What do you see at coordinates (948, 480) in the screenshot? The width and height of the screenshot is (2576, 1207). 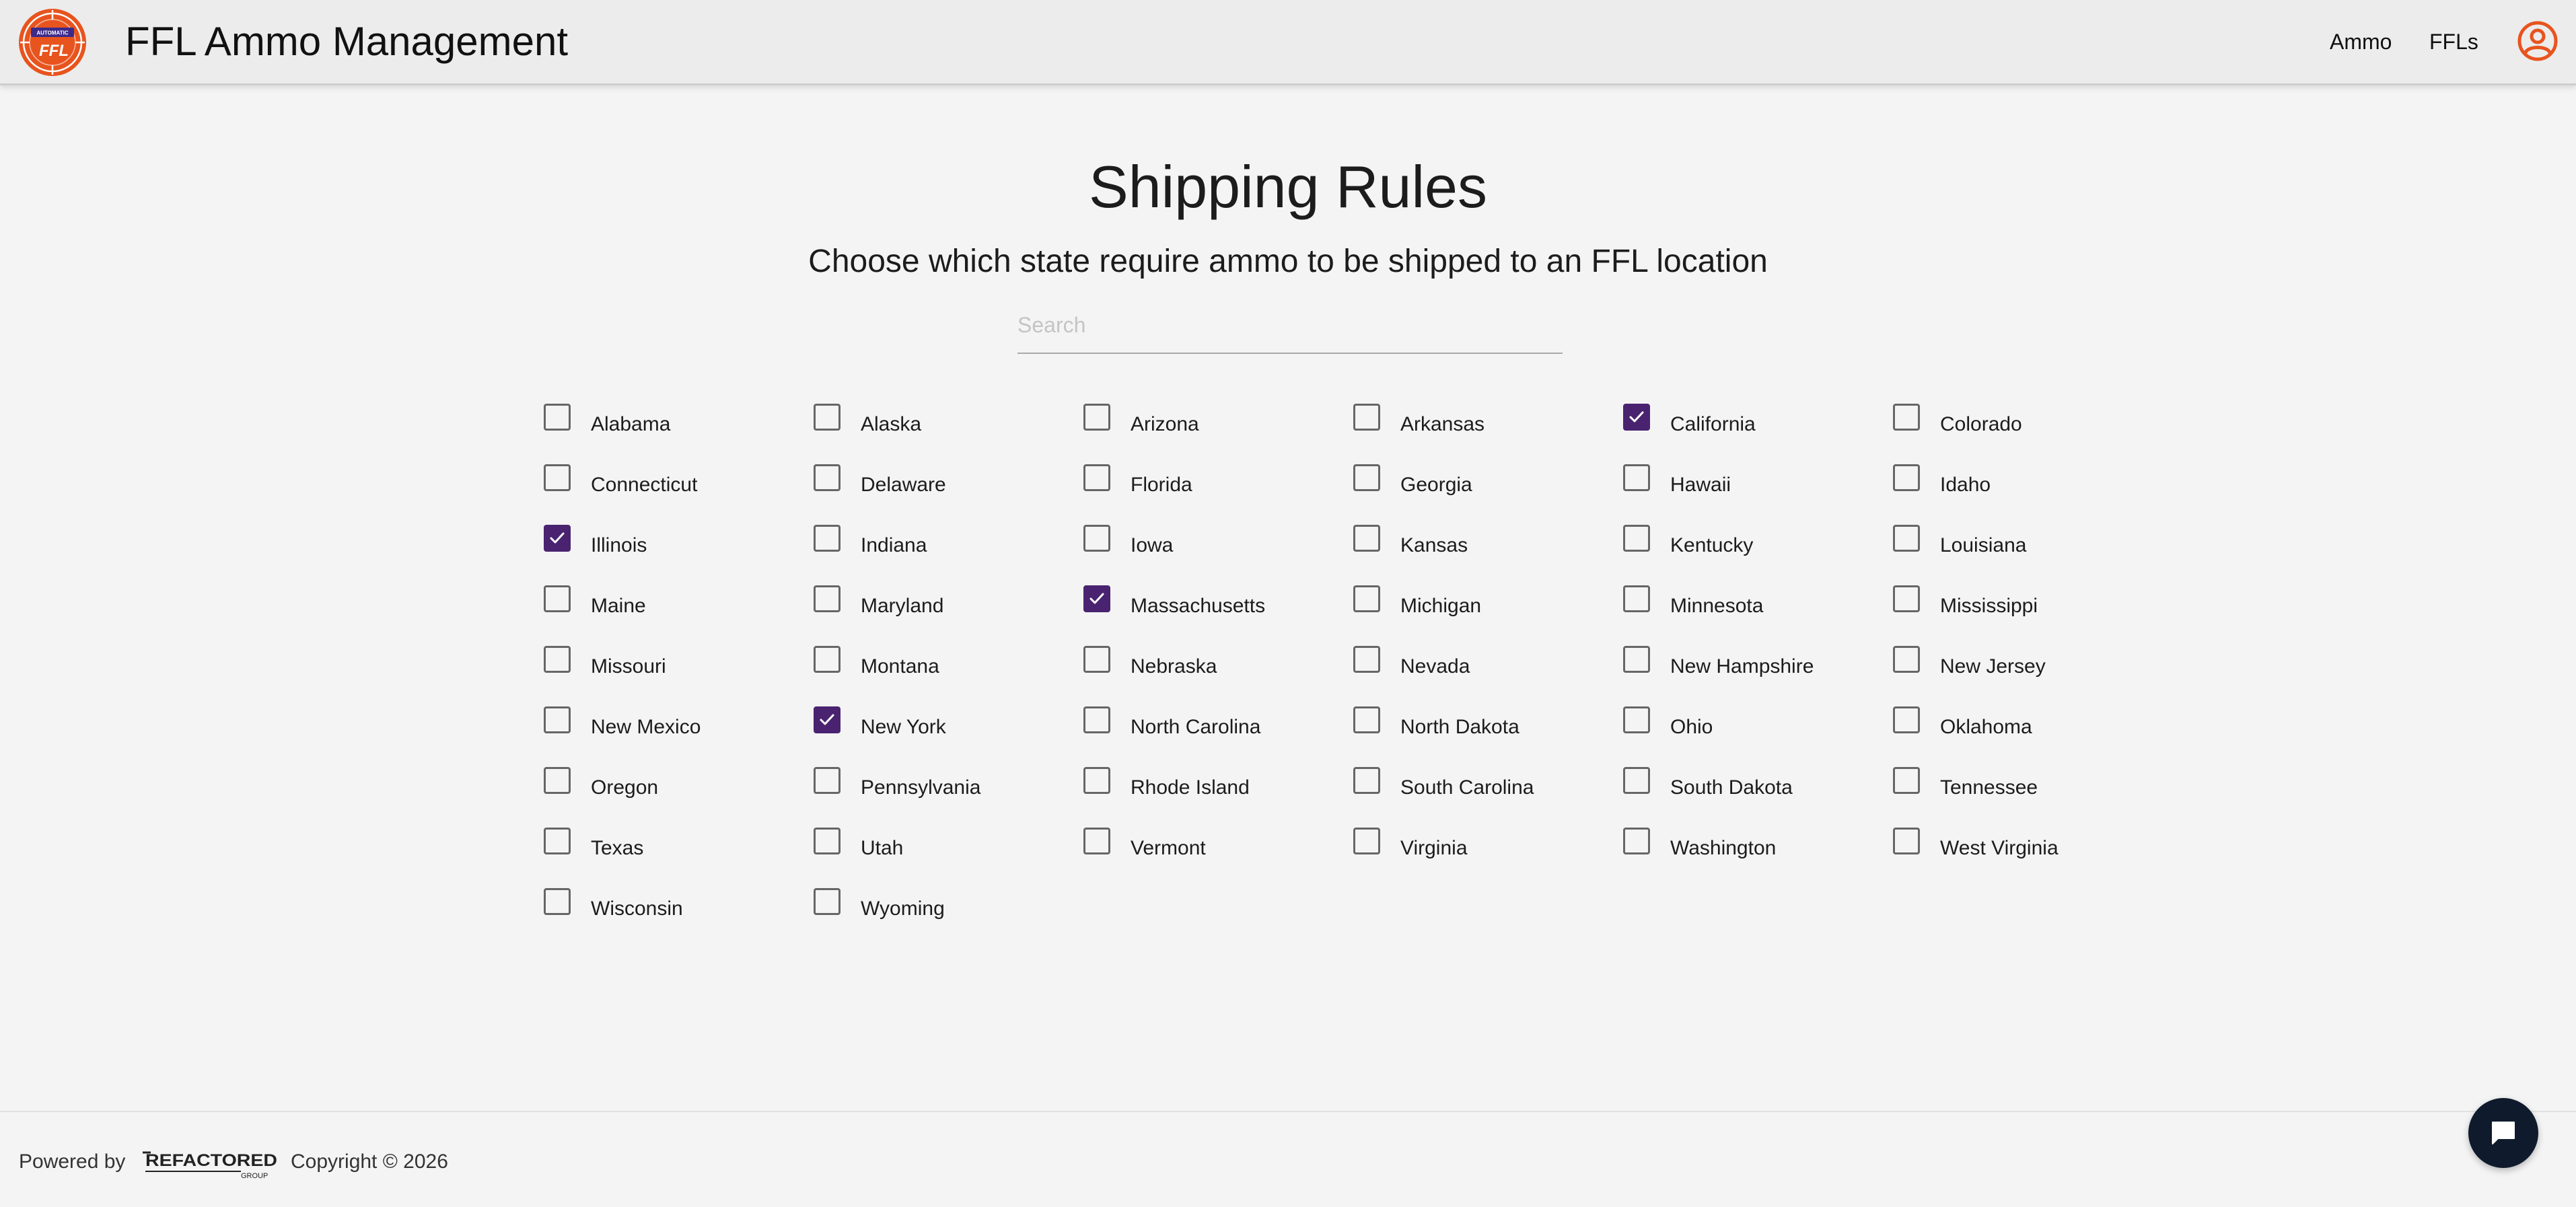 I see `state-checkbox-item: Delaware` at bounding box center [948, 480].